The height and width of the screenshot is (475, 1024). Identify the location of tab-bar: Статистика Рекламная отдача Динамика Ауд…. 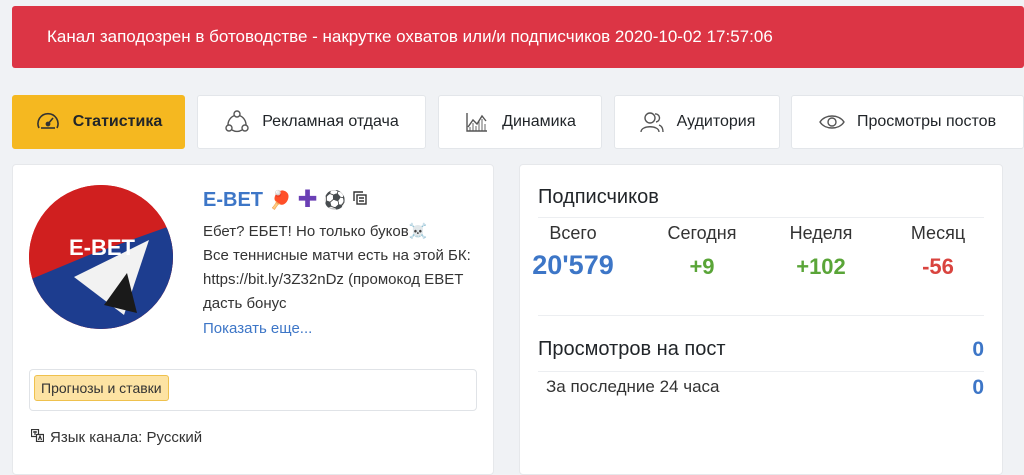
(518, 122).